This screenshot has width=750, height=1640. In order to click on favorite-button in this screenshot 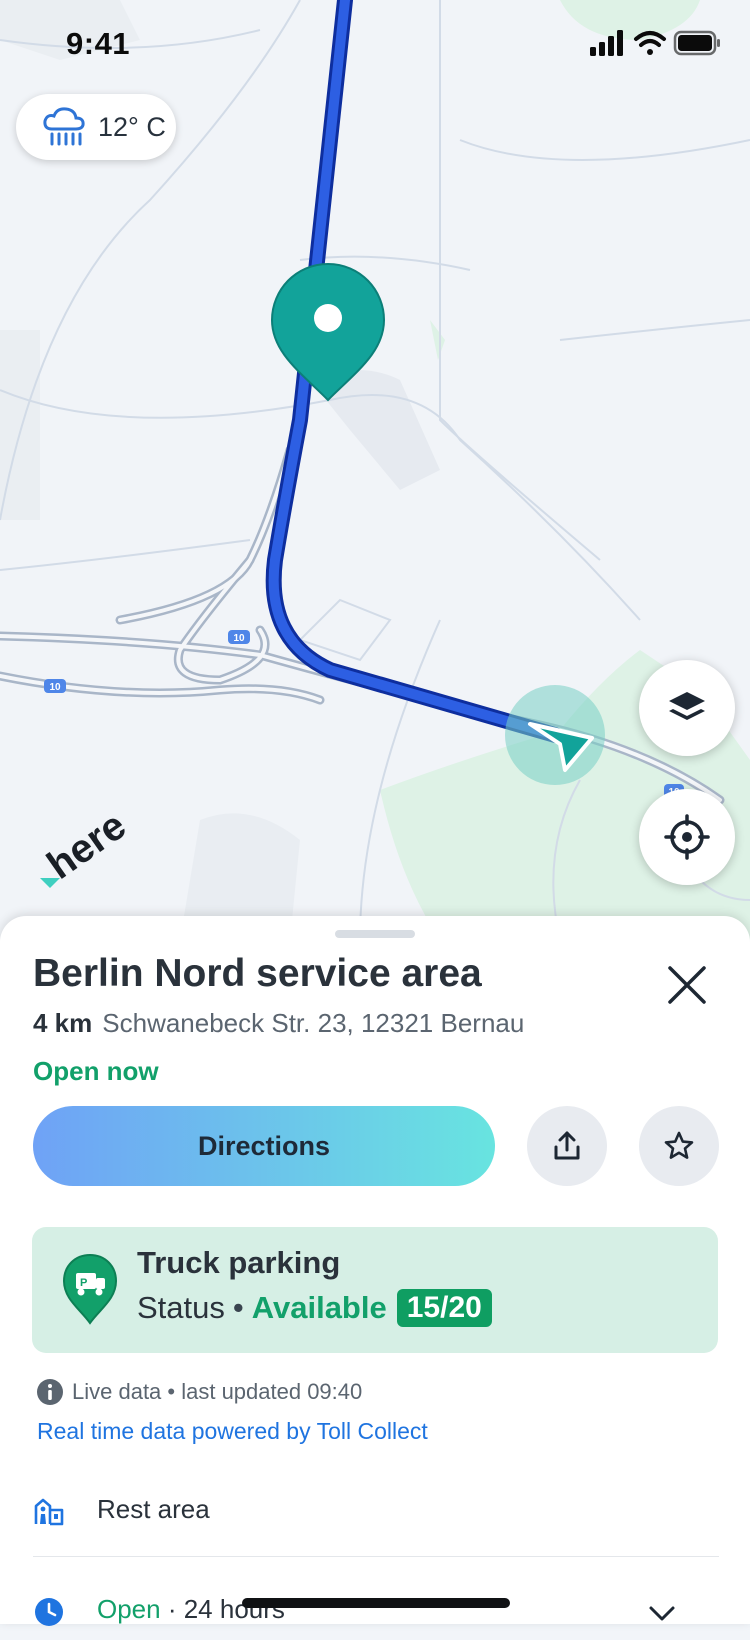, I will do `click(679, 1146)`.